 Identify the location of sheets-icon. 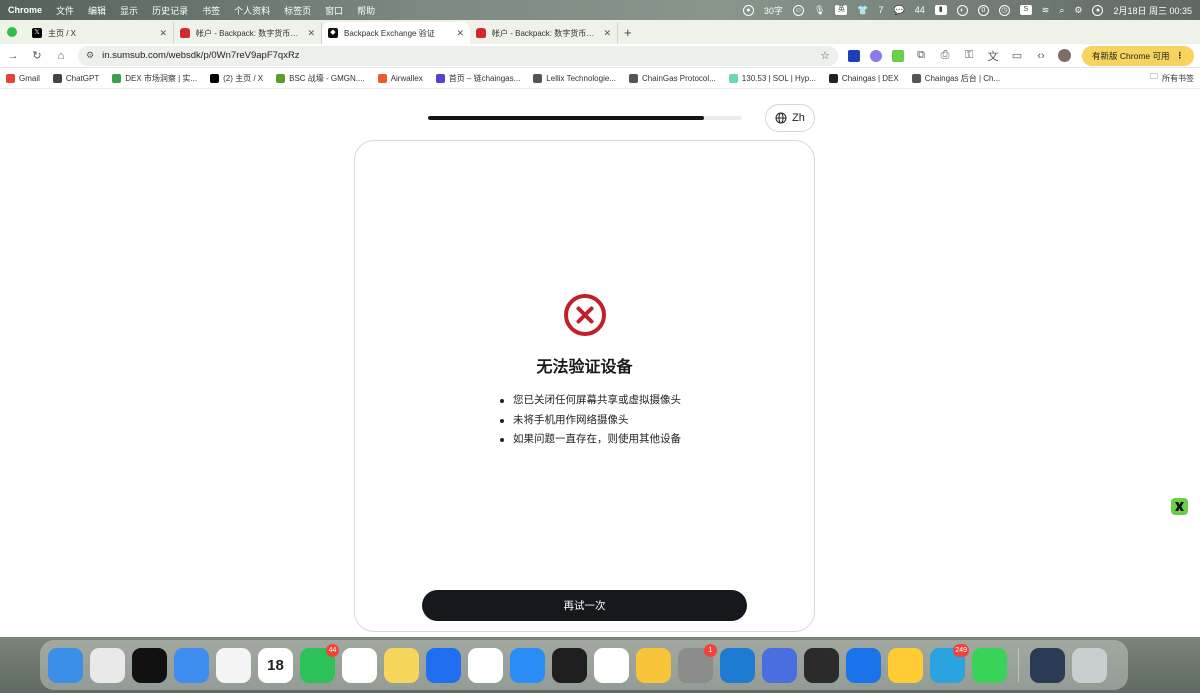
(611, 665).